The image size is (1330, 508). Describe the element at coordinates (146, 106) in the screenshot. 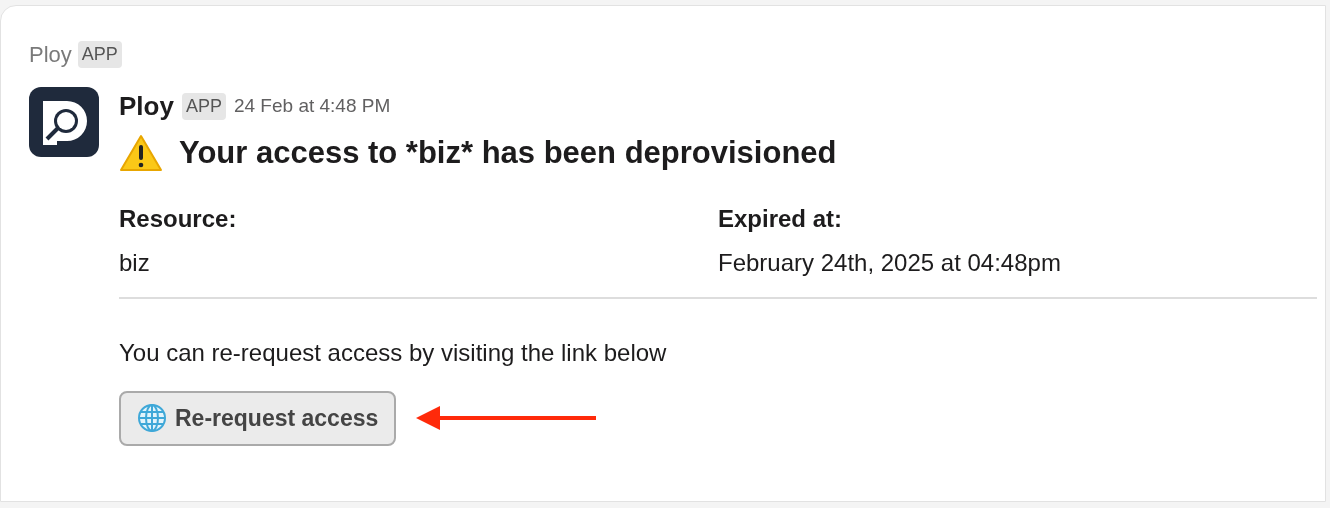

I see `sender-name: Ploy` at that location.